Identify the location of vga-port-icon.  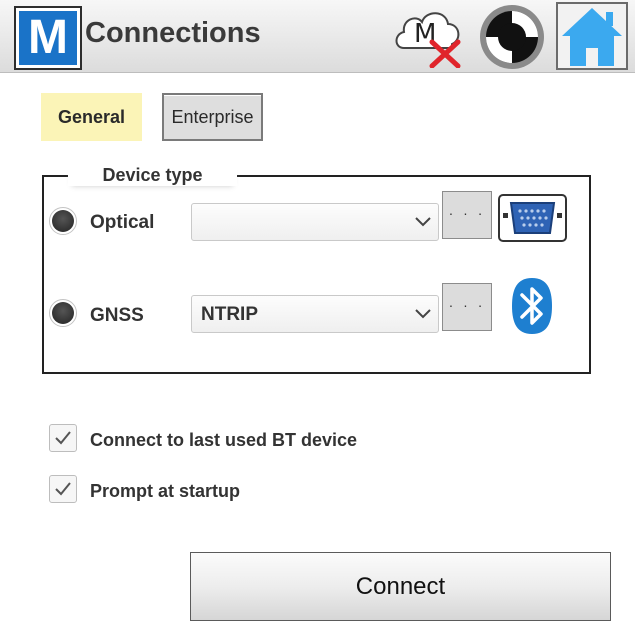
(532, 218).